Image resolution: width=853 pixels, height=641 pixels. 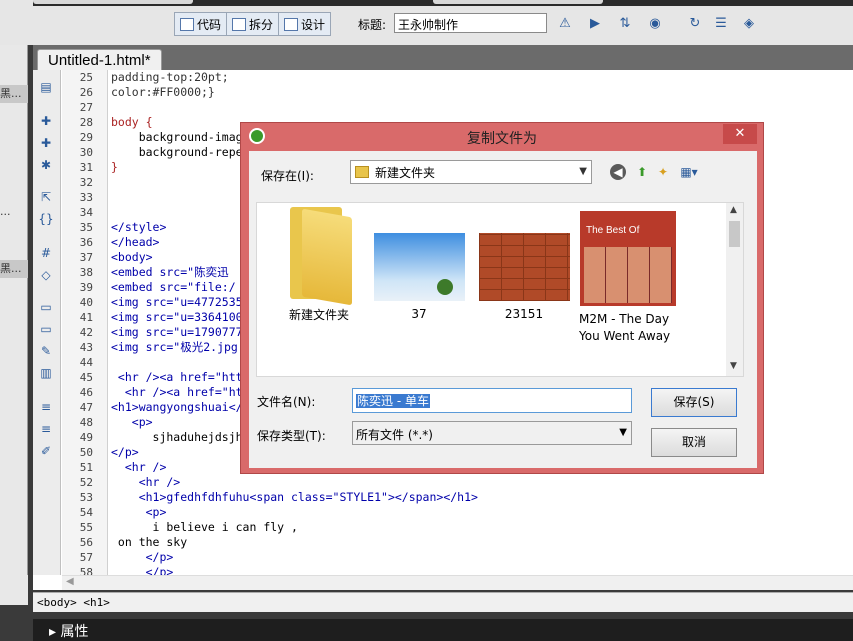 What do you see at coordinates (86, 377) in the screenshot?
I see `line-number: 45` at bounding box center [86, 377].